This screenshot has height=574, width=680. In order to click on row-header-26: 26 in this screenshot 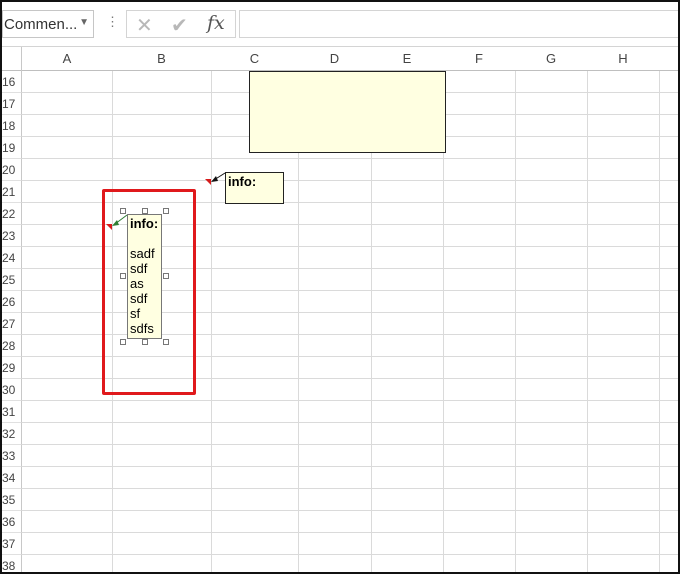, I will do `click(12, 302)`.